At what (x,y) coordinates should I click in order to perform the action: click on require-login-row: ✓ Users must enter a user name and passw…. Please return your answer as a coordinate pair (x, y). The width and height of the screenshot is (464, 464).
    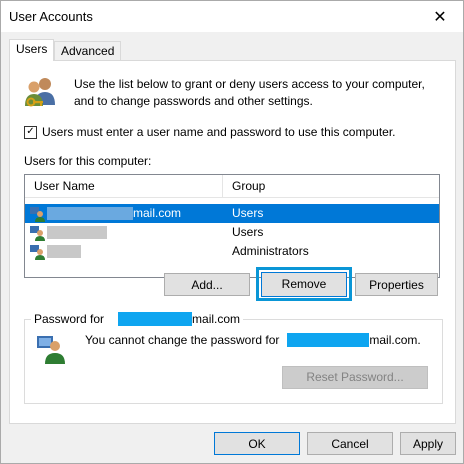
    Looking at the image, I should click on (210, 132).